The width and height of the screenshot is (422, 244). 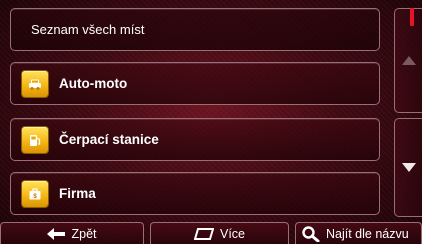 I want to click on car-icon, so click(x=35, y=83).